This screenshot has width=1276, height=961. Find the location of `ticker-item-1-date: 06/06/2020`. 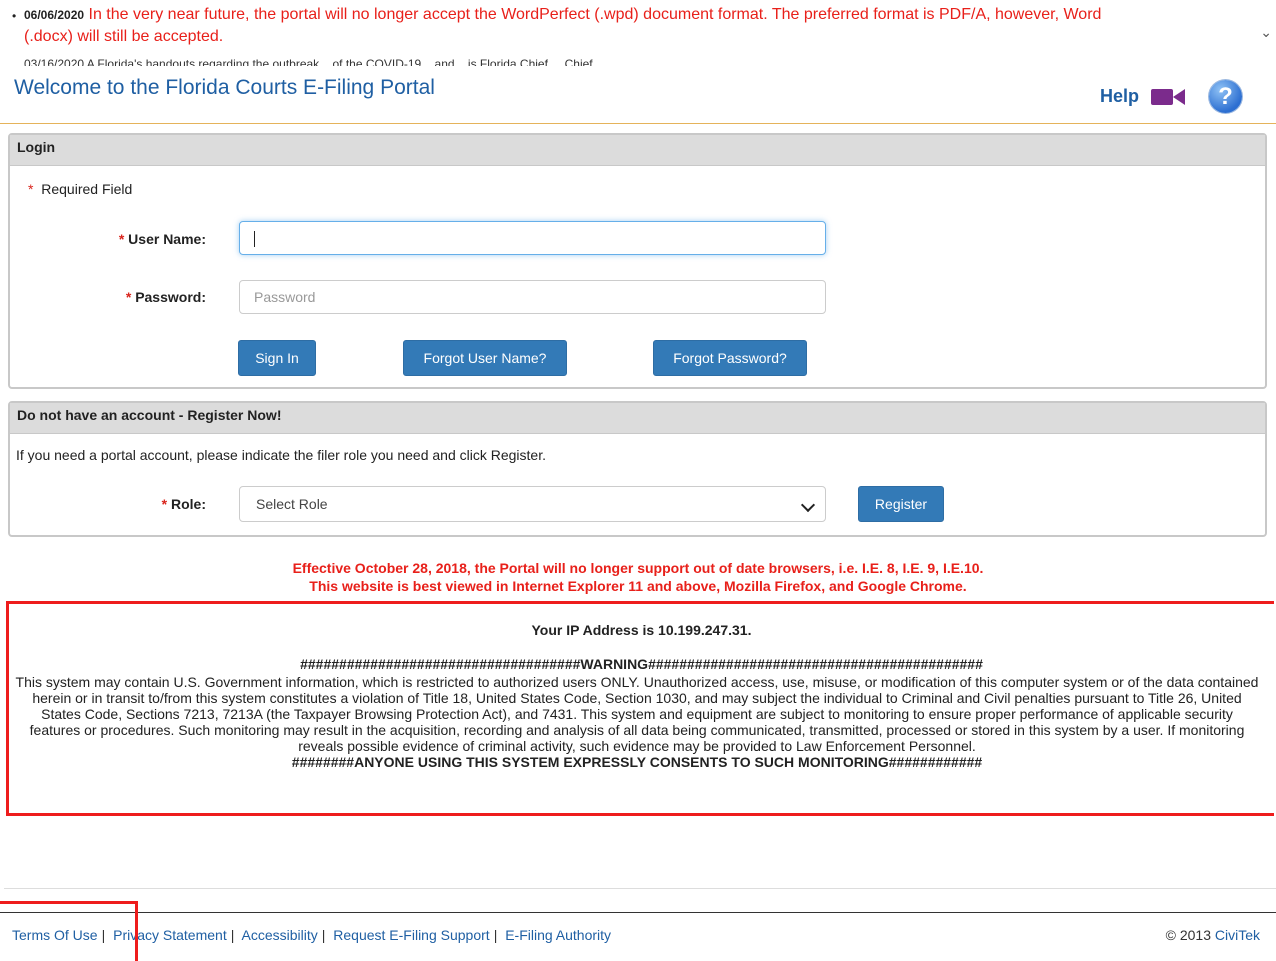

ticker-item-1-date: 06/06/2020 is located at coordinates (54, 15).